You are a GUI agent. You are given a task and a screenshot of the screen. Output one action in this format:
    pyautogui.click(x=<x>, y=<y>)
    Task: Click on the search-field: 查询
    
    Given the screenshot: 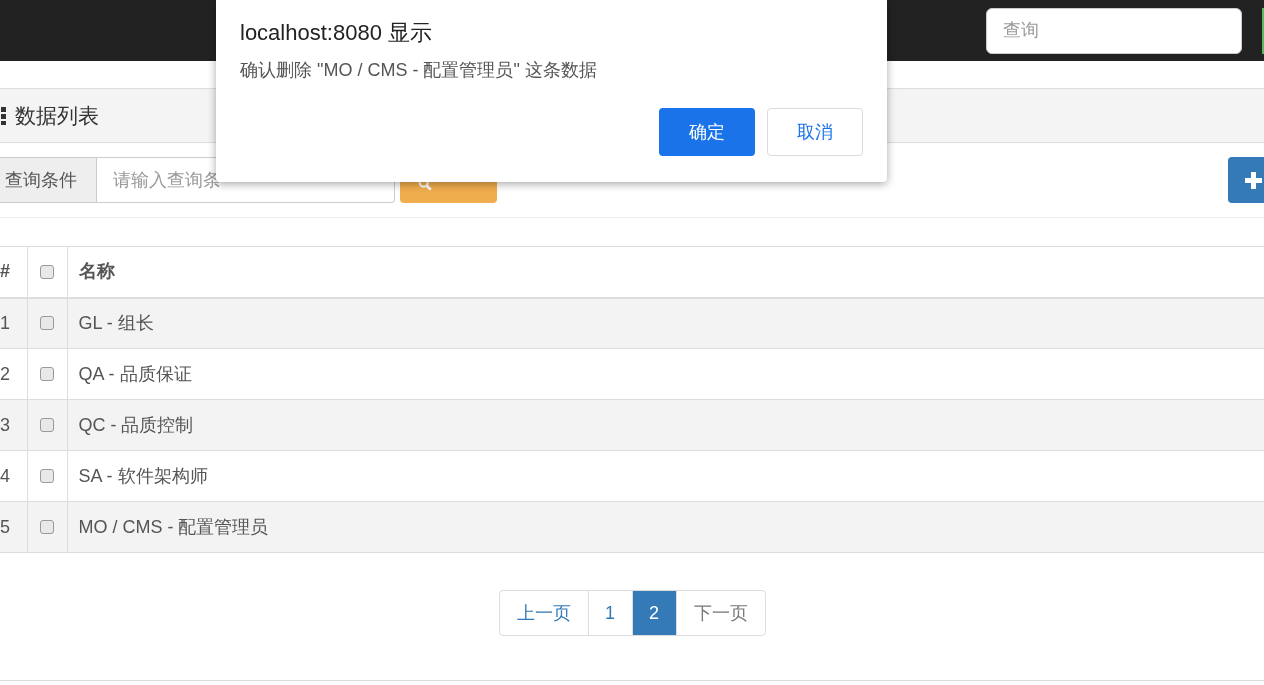 What is the action you would take?
    pyautogui.click(x=1114, y=30)
    